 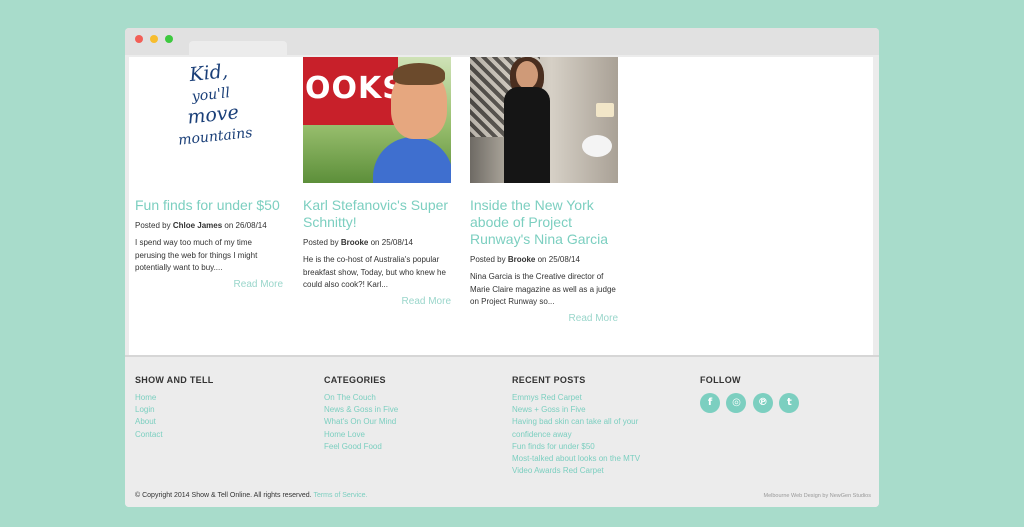 What do you see at coordinates (238, 49) in the screenshot?
I see `browser-tab` at bounding box center [238, 49].